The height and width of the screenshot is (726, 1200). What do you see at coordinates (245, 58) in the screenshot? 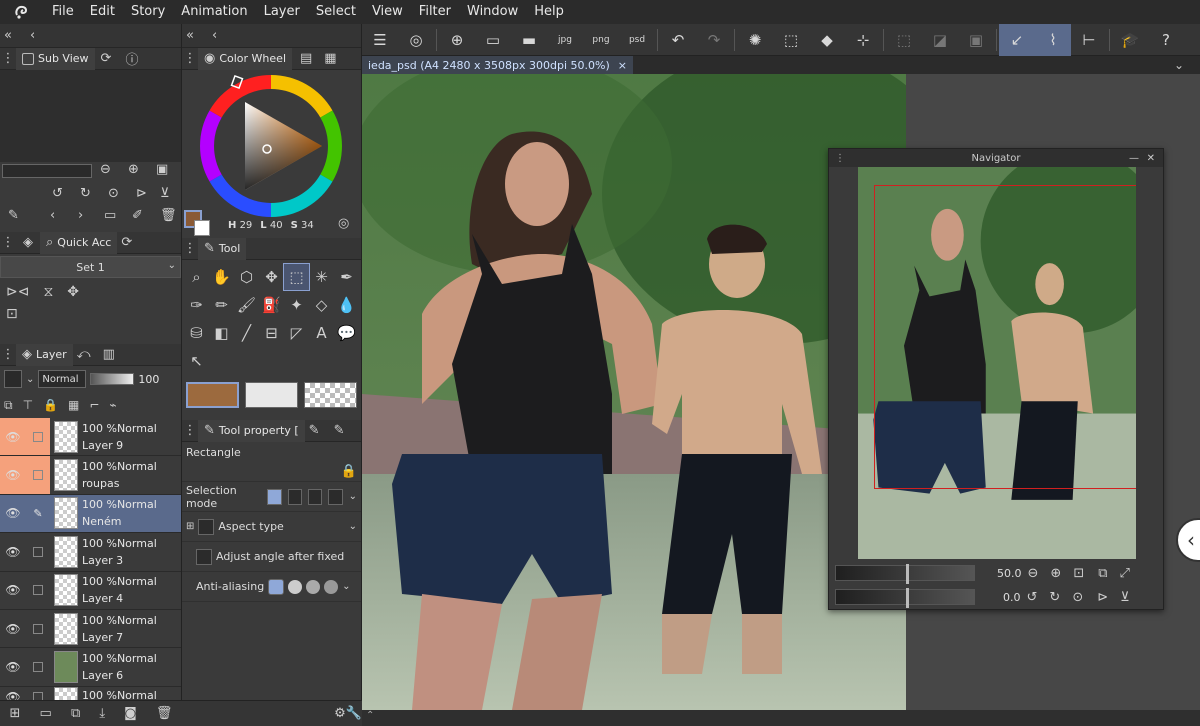
I see `tab-colorwheel: ◉ Color Wheel` at bounding box center [245, 58].